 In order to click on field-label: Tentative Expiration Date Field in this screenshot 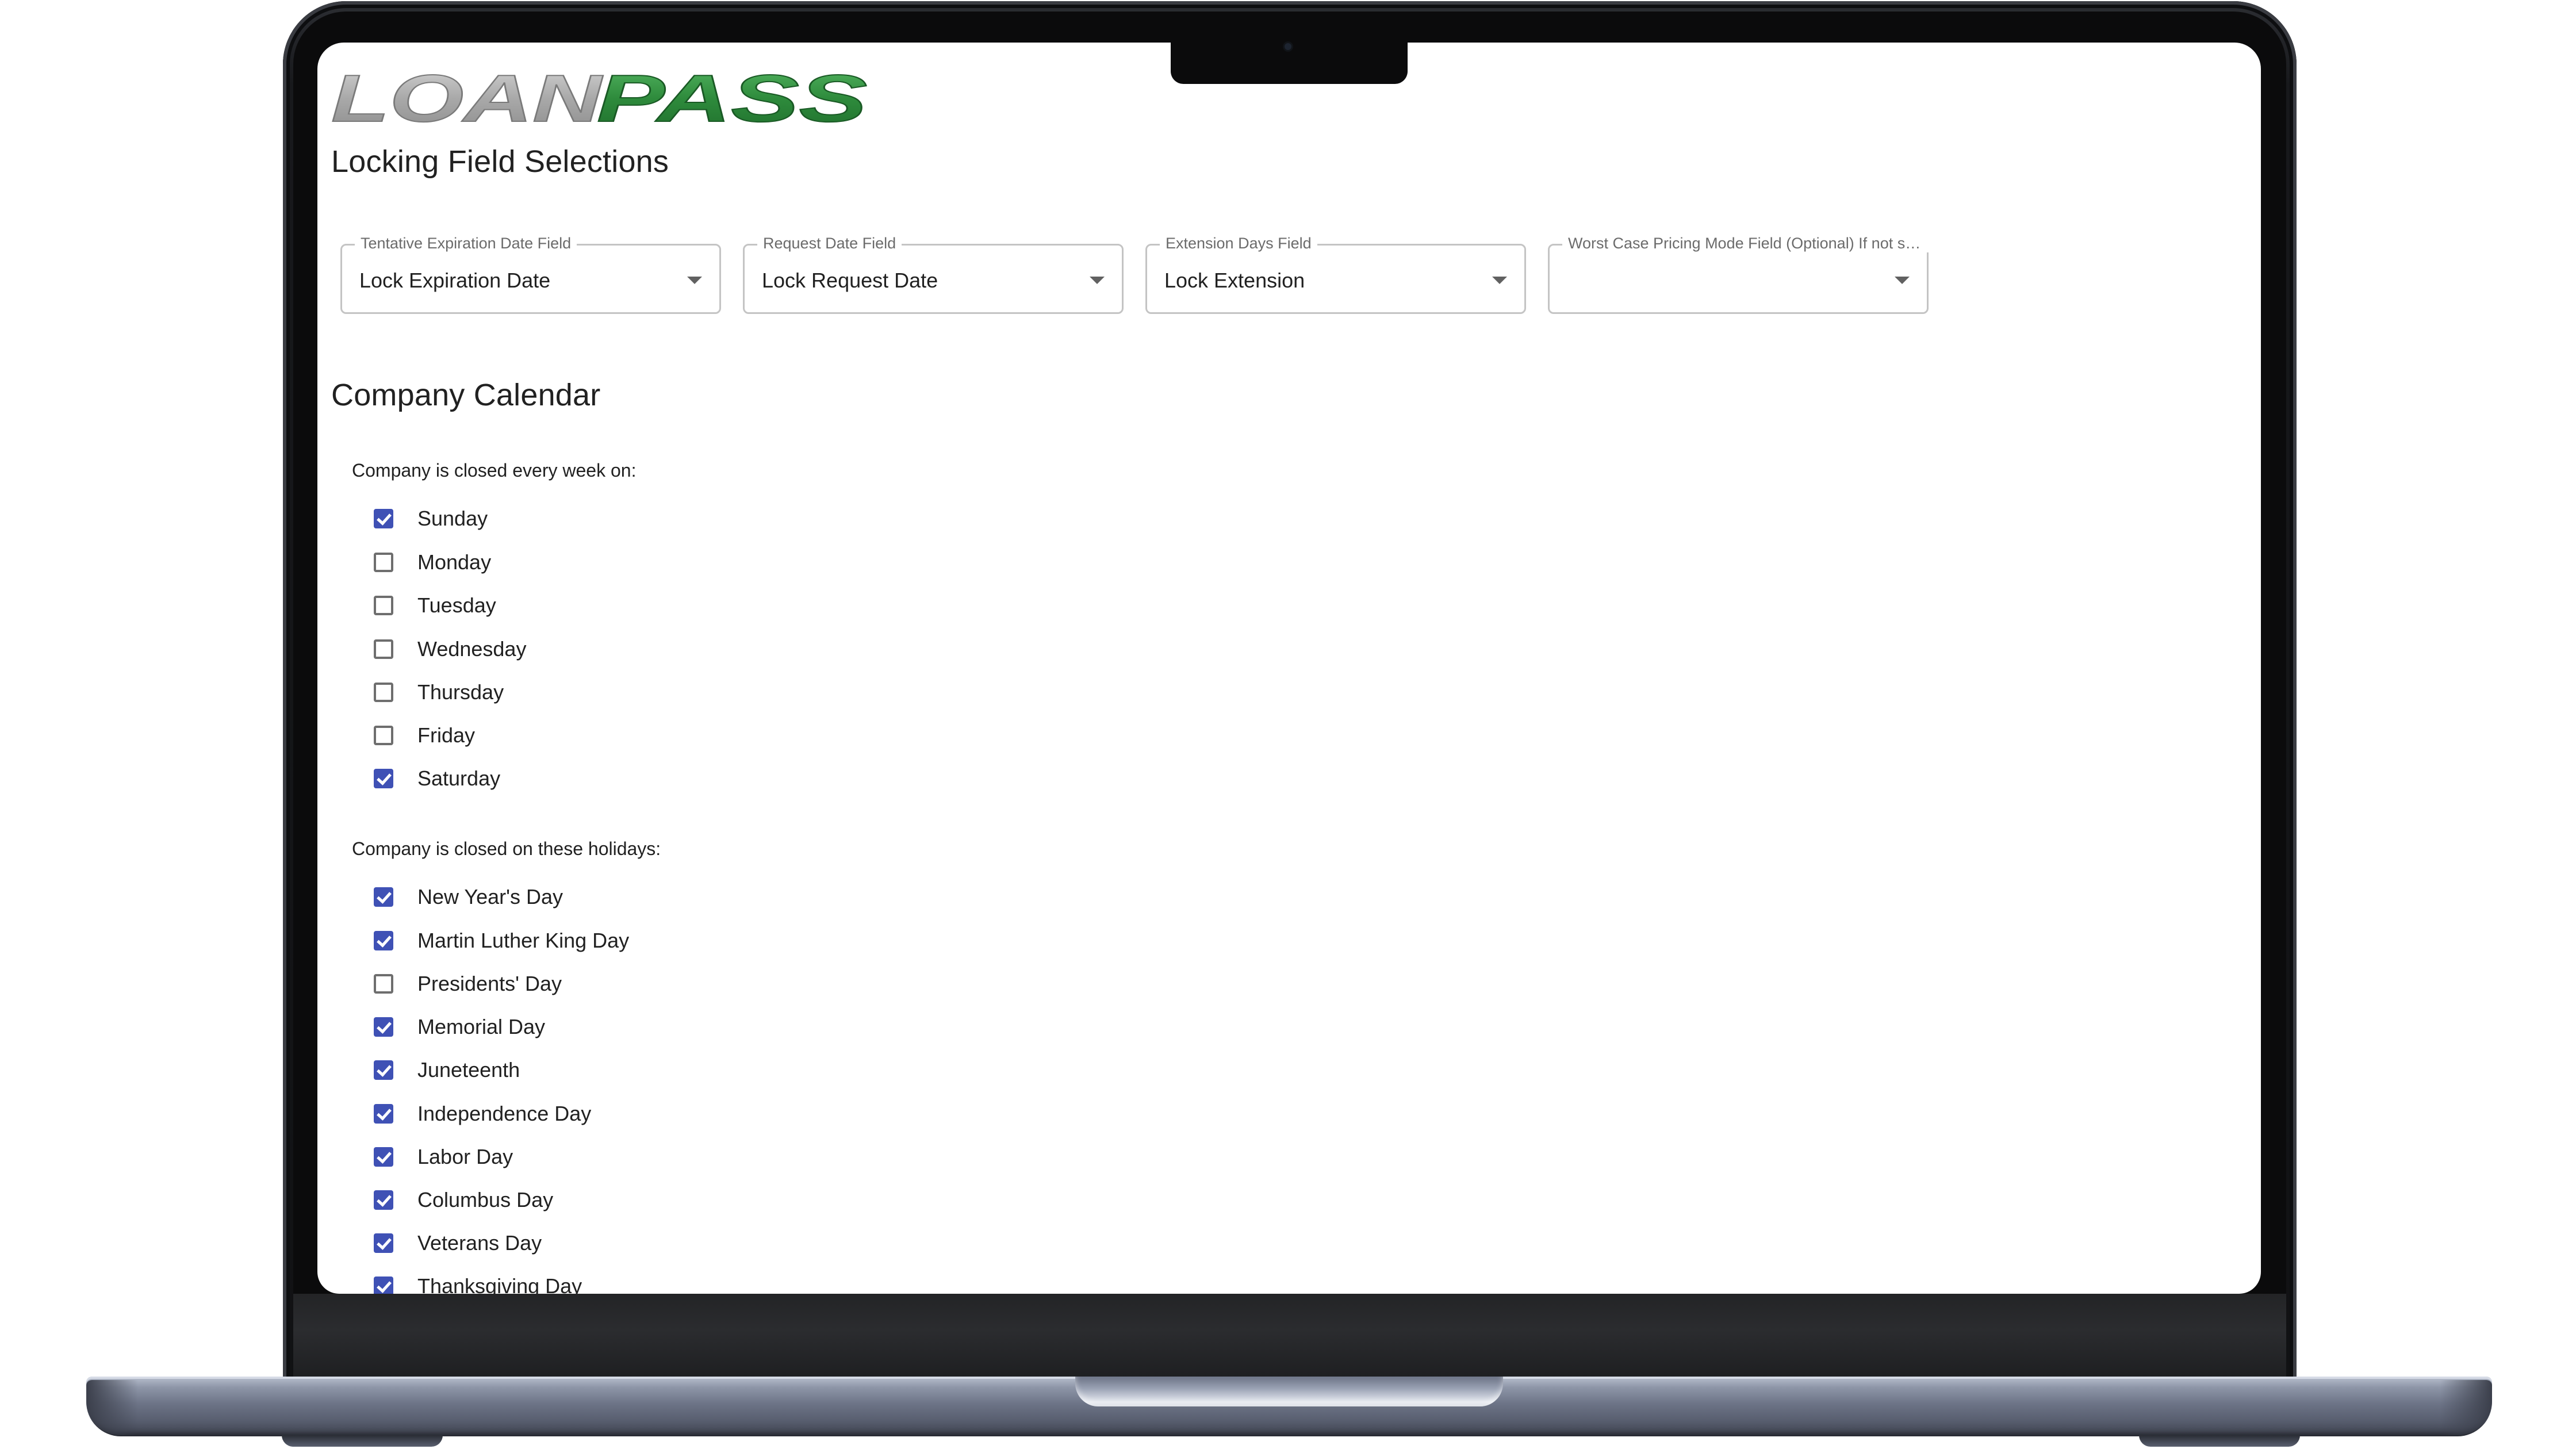, I will do `click(466, 243)`.